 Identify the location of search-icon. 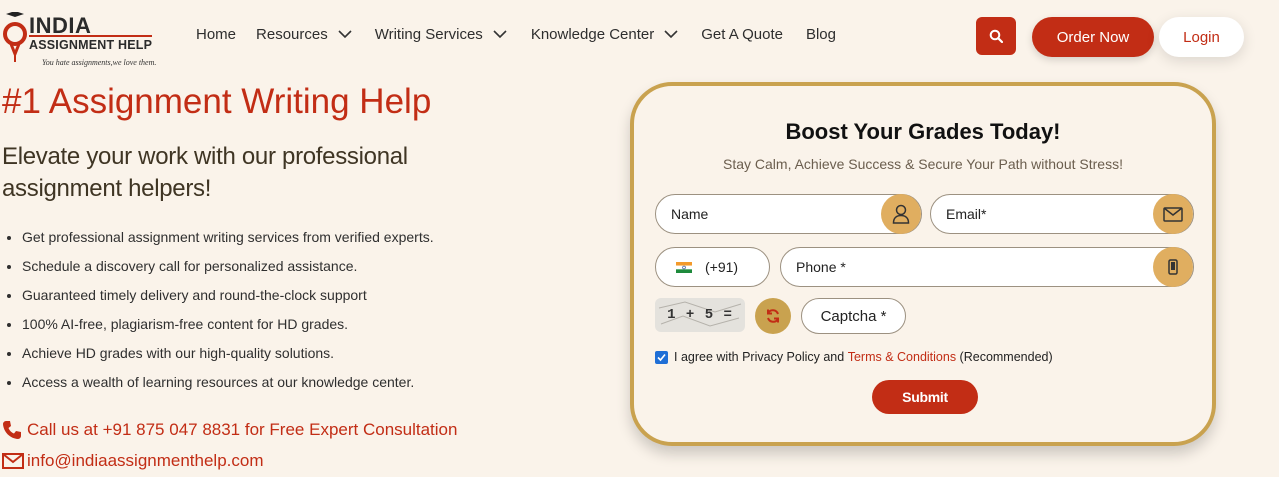
(996, 36).